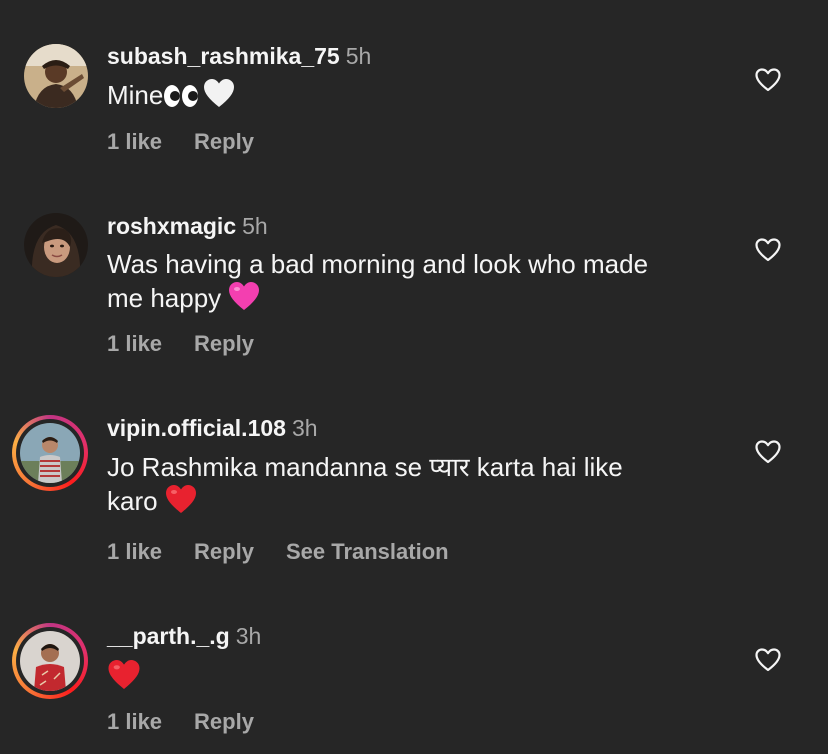  What do you see at coordinates (164, 298) in the screenshot?
I see `comment-text-line: me happy` at bounding box center [164, 298].